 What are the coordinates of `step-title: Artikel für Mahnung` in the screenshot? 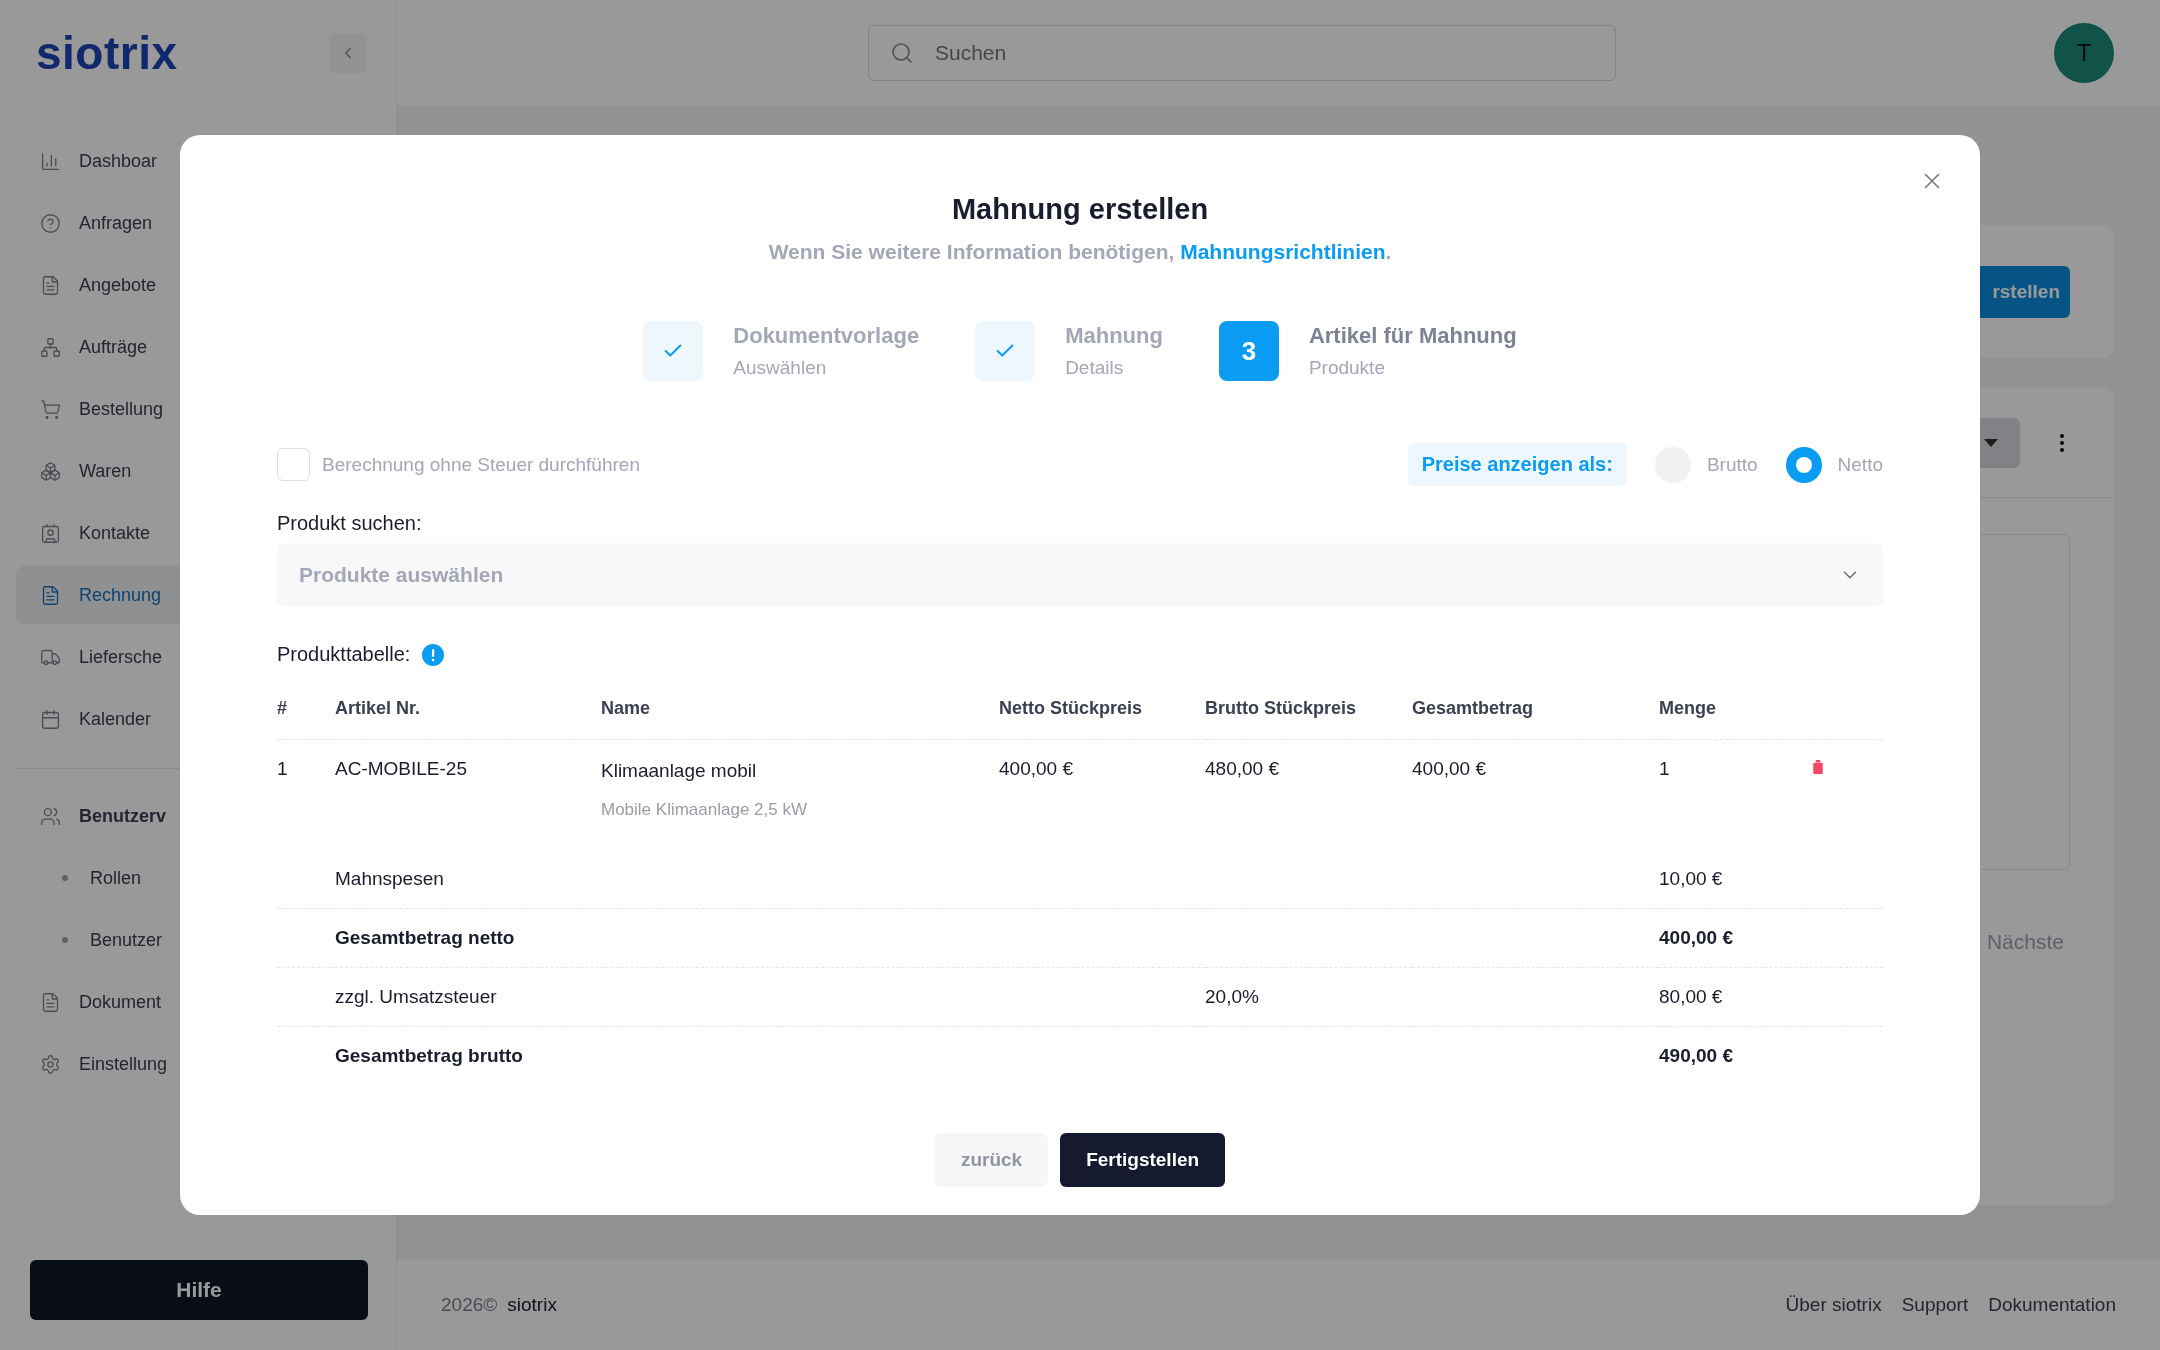 It's located at (1412, 336).